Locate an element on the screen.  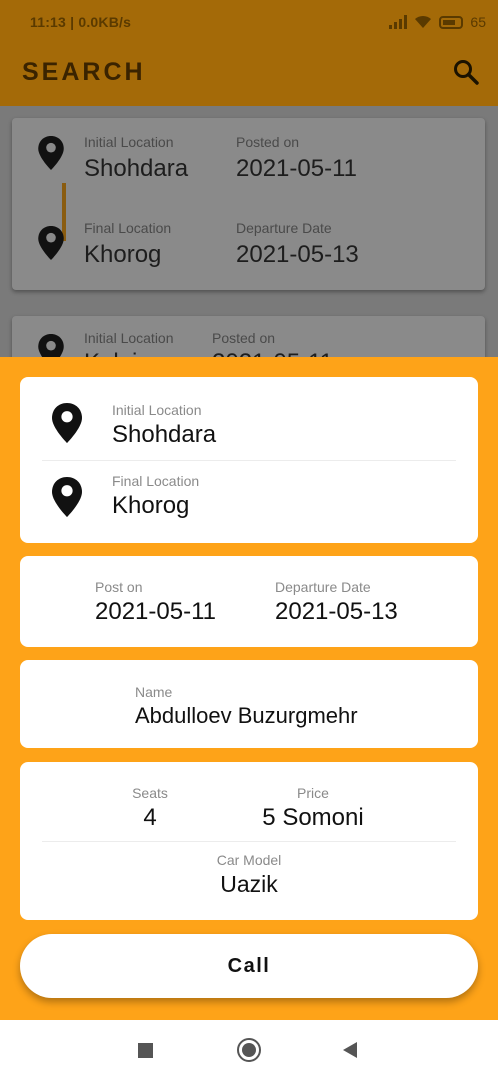
car-model-label: Car Model is located at coordinates (249, 860).